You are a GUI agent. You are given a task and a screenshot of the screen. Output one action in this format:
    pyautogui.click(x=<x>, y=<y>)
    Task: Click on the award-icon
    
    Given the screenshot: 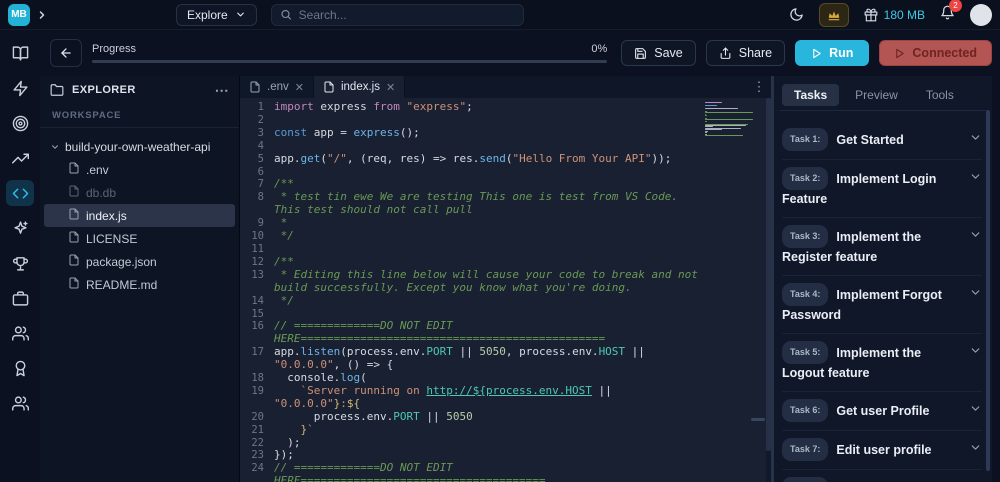 What is the action you would take?
    pyautogui.click(x=20, y=368)
    